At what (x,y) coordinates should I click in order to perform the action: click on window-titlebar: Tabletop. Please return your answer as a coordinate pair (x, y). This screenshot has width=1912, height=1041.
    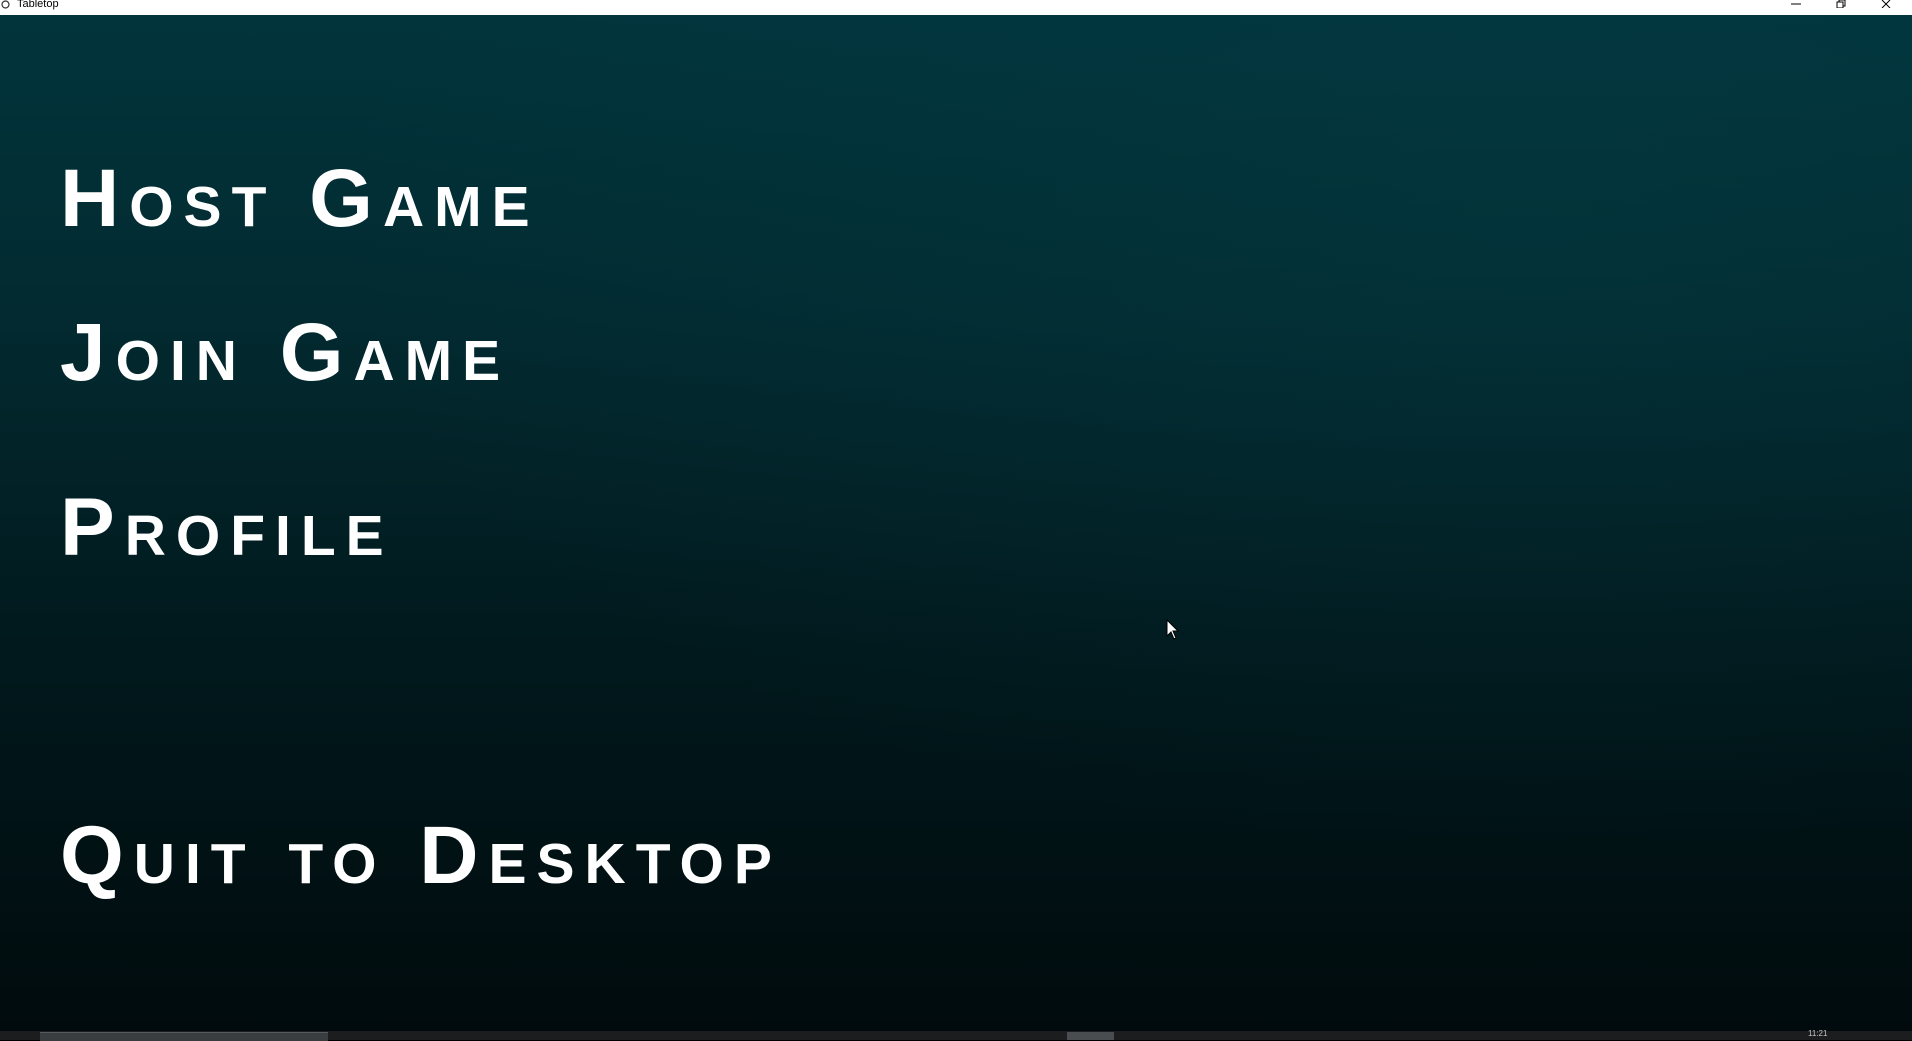
    Looking at the image, I should click on (956, 7).